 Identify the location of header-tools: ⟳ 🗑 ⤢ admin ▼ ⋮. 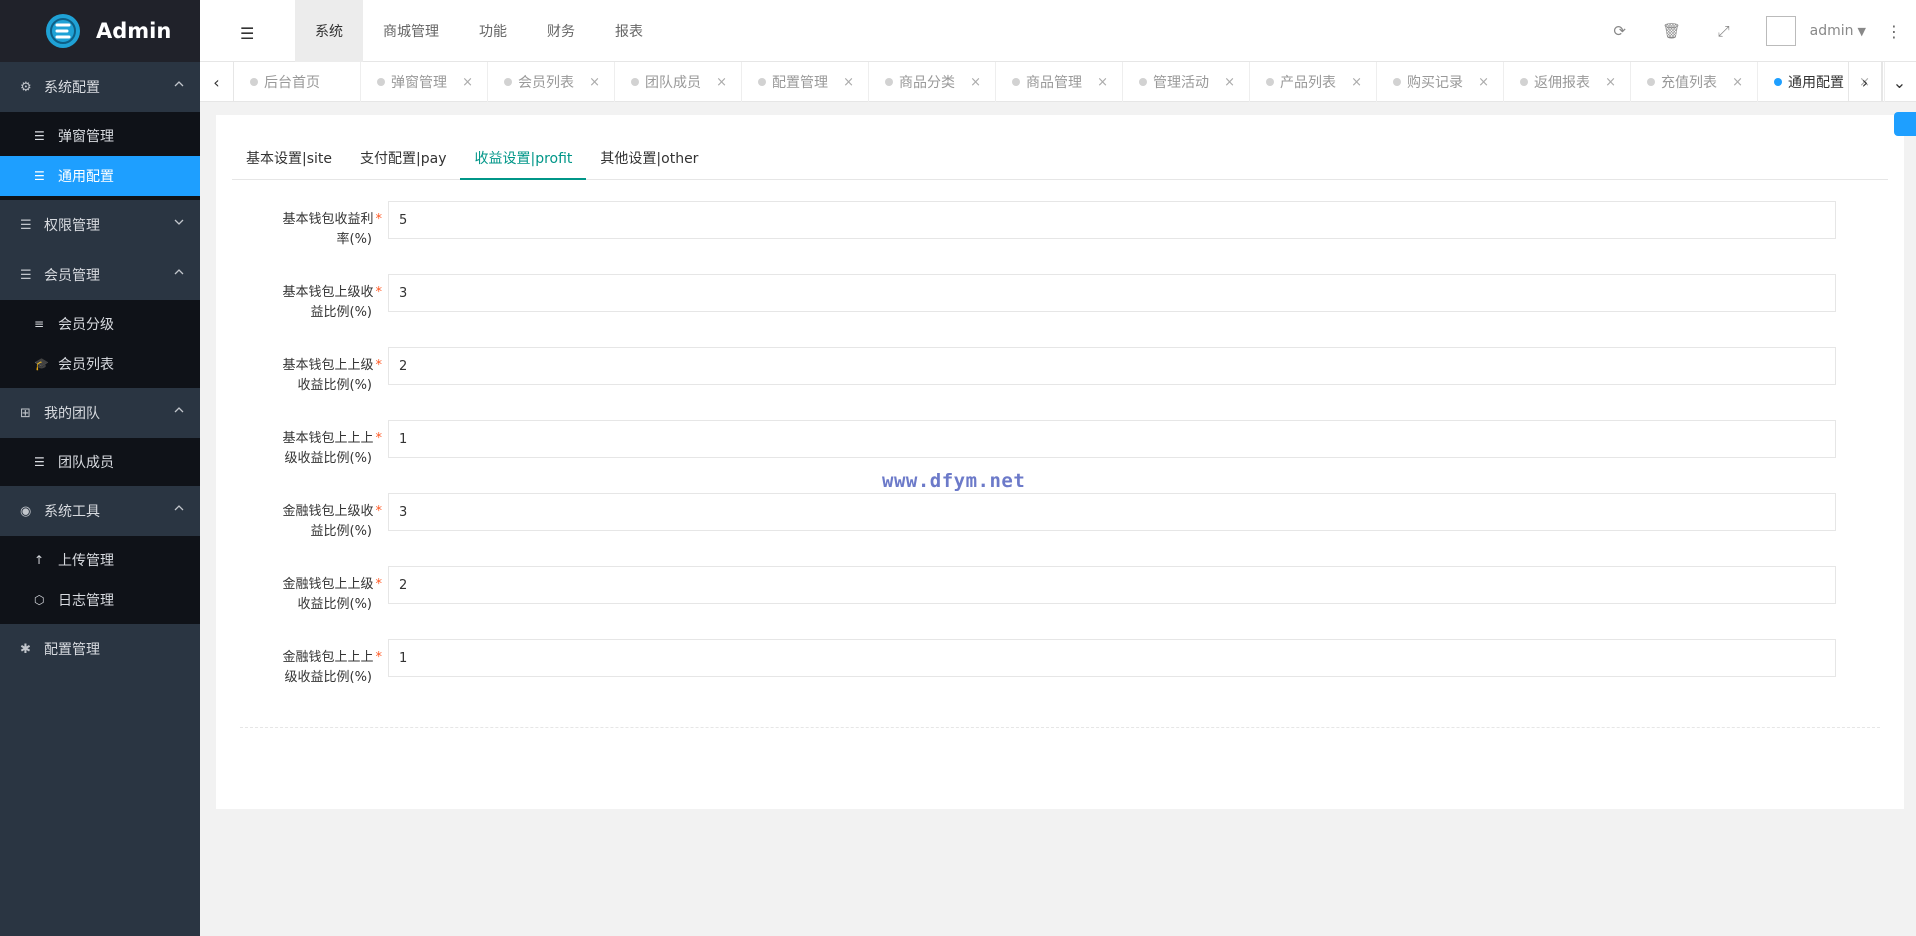
(1755, 31).